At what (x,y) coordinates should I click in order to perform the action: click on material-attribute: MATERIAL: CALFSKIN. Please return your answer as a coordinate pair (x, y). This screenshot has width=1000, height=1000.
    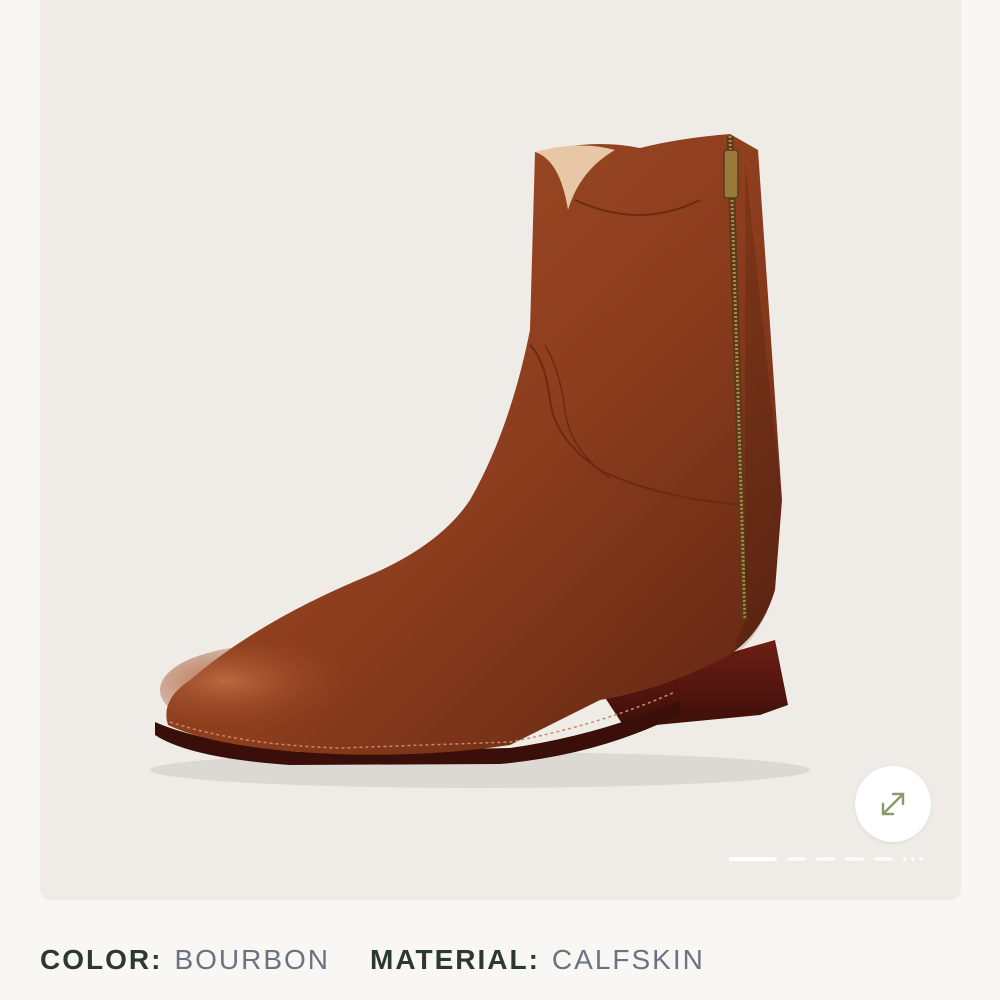
    Looking at the image, I should click on (537, 960).